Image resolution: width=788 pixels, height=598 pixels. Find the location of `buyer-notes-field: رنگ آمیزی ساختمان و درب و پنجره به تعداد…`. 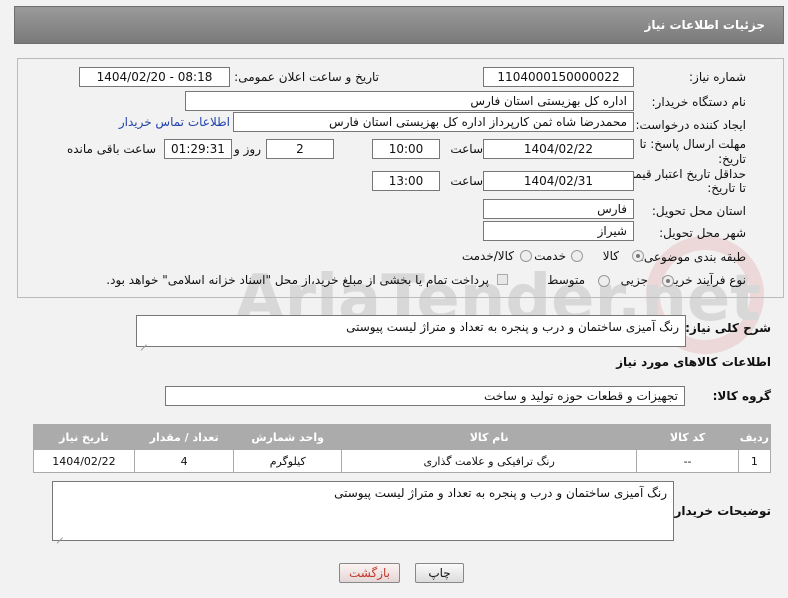

buyer-notes-field: رنگ آمیزی ساختمان و درب و پنجره به تعداد… is located at coordinates (363, 511).